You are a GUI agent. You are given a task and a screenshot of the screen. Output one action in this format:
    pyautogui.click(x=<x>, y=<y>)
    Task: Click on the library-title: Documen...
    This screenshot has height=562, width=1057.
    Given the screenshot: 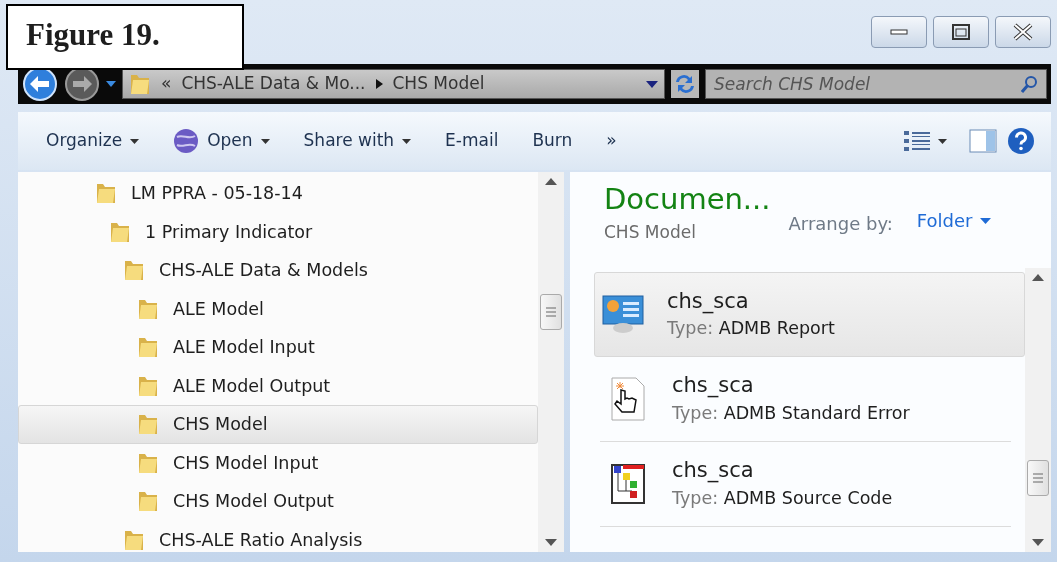 What is the action you would take?
    pyautogui.click(x=687, y=200)
    